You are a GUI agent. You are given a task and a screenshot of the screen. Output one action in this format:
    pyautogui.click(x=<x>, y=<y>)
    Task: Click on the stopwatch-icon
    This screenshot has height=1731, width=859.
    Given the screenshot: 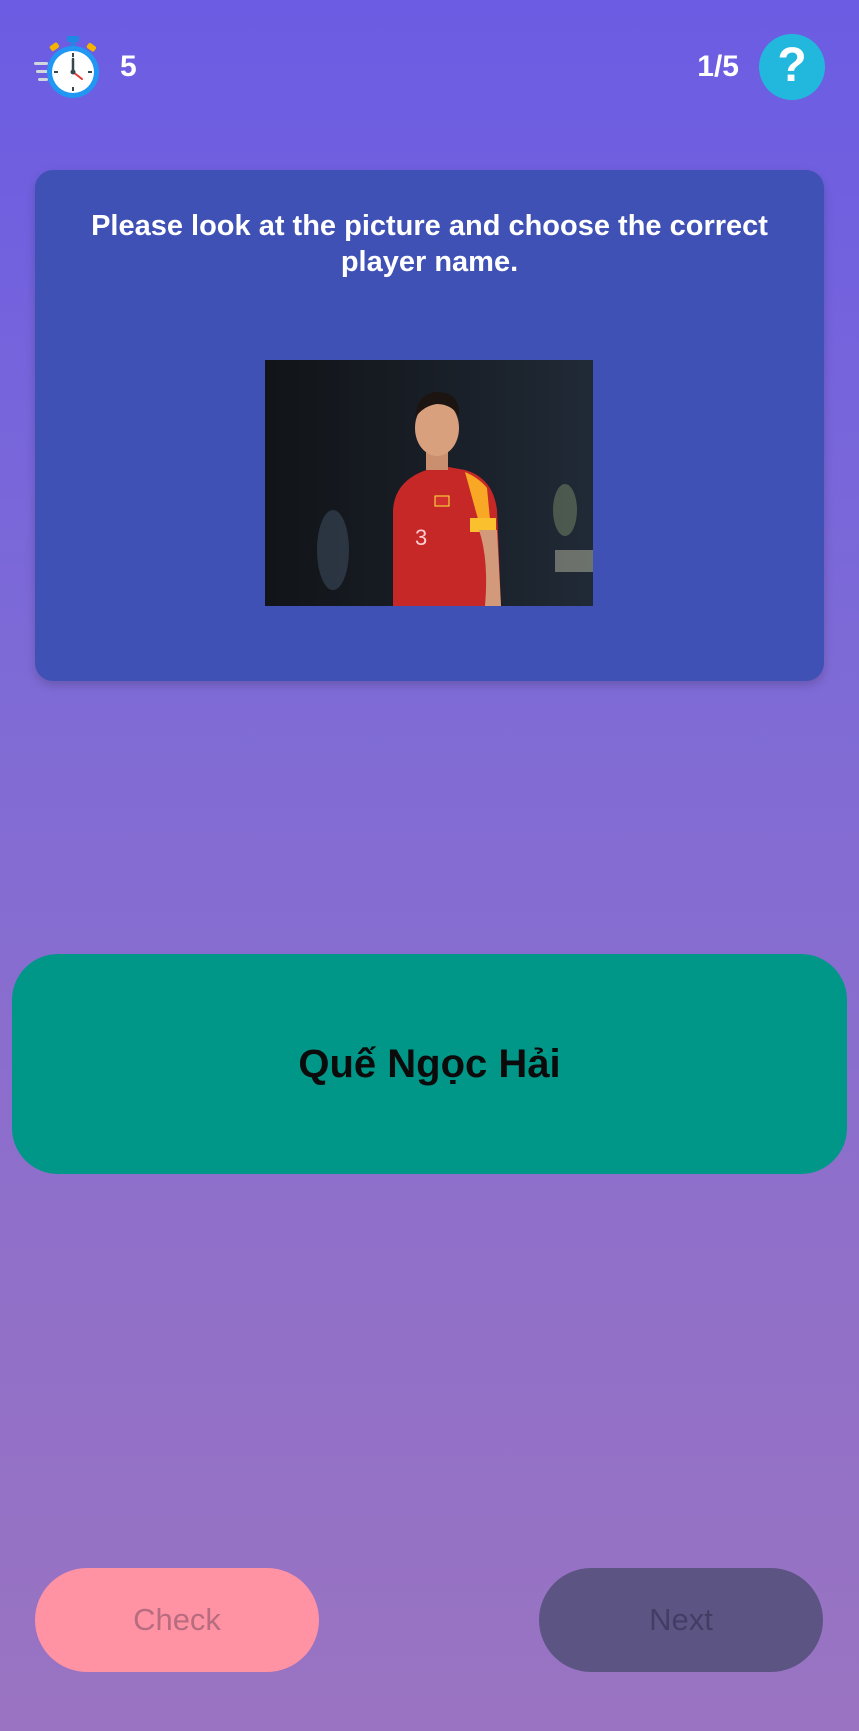 What is the action you would take?
    pyautogui.click(x=66, y=67)
    